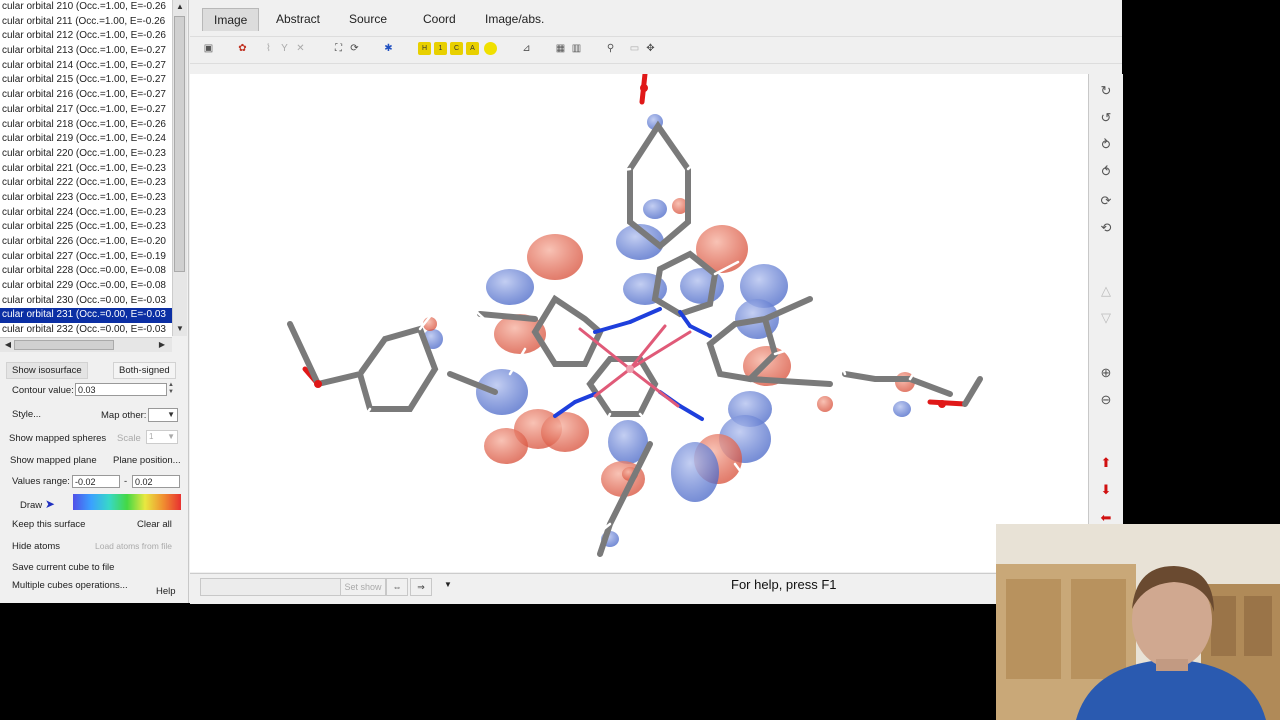  I want to click on toolbar: ▣ ✿ ⌇ Y ✕ ⛶ ⟳ ✱ H 1 C A ⊿ ▦ ▥ ⚲ ▭ ✥, so click(656, 50).